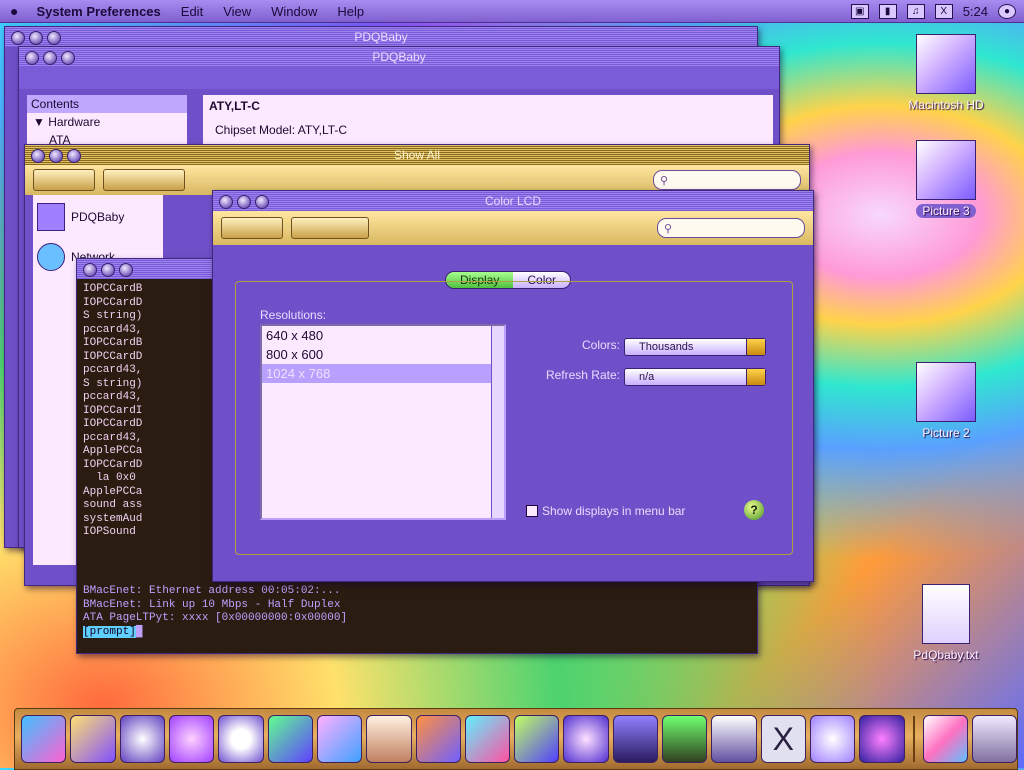  I want to click on window-title: Color LCD, so click(512, 201).